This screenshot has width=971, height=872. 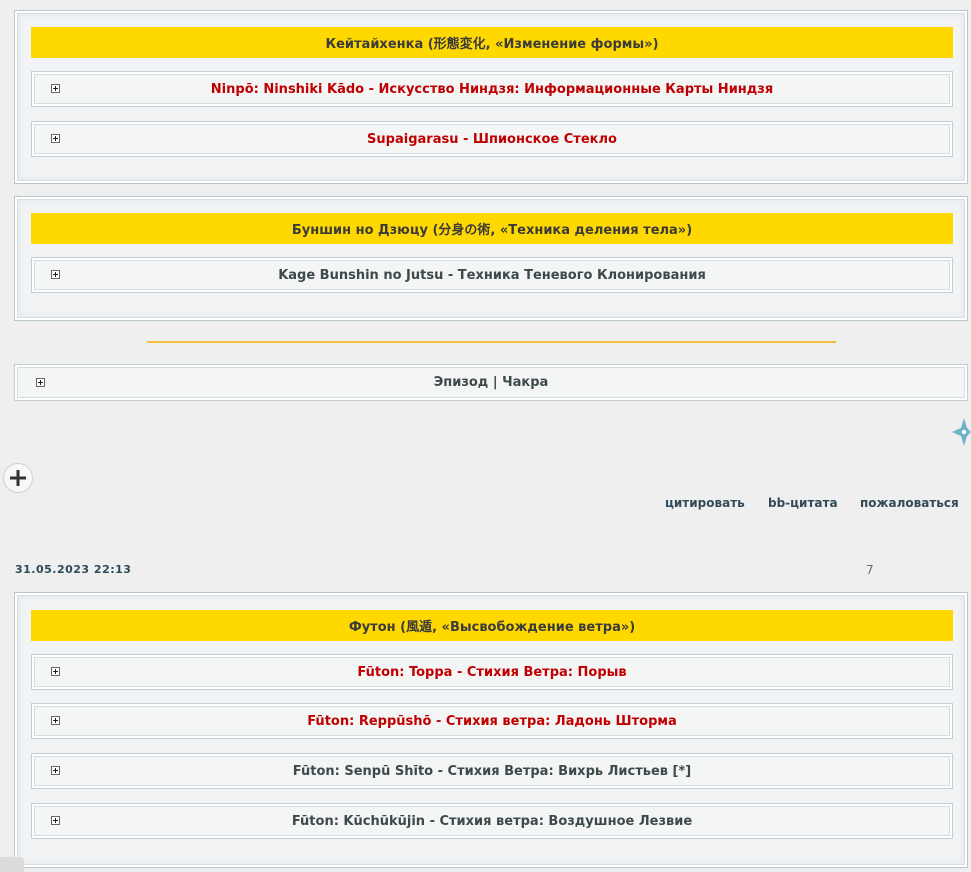 What do you see at coordinates (12, 864) in the screenshot?
I see `corner-tab` at bounding box center [12, 864].